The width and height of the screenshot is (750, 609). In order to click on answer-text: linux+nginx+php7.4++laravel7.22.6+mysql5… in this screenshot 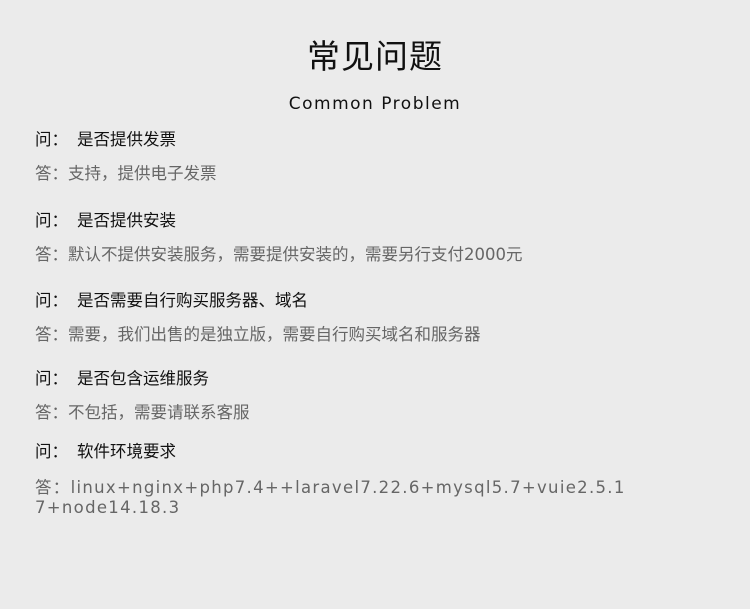, I will do `click(330, 497)`.